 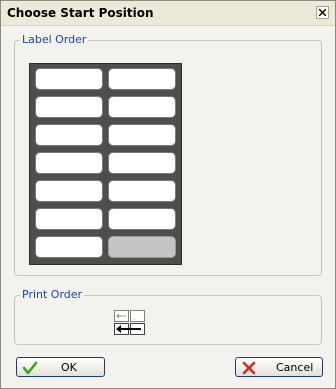 What do you see at coordinates (60, 367) in the screenshot?
I see `ok-button: OK` at bounding box center [60, 367].